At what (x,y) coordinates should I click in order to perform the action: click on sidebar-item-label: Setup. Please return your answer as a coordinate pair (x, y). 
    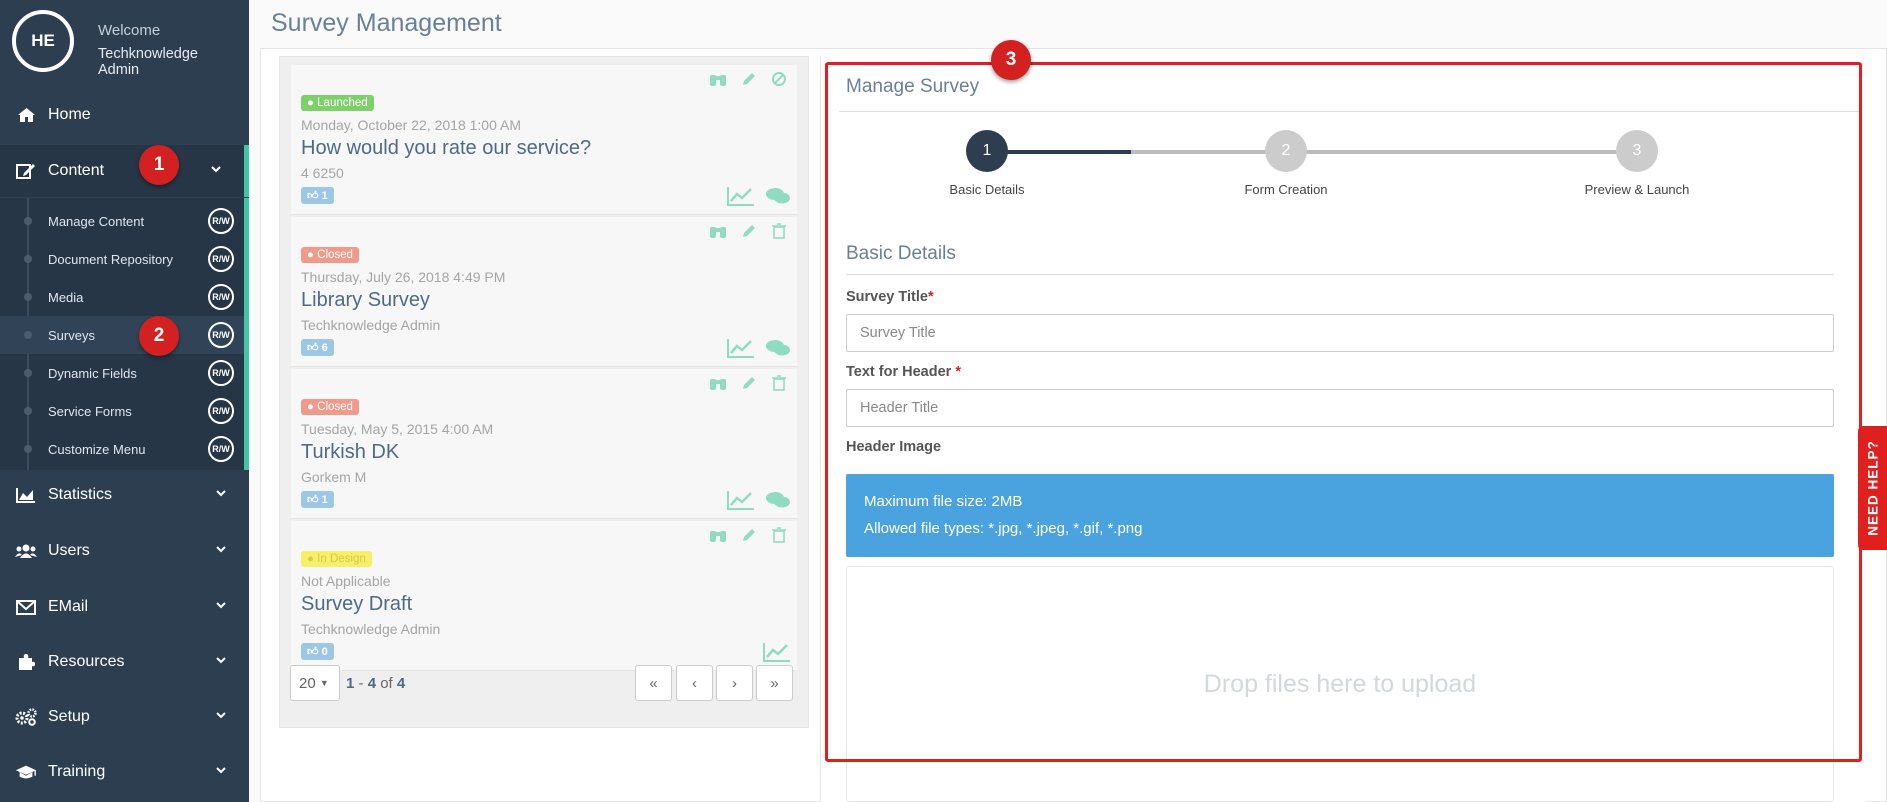
    Looking at the image, I should click on (69, 716).